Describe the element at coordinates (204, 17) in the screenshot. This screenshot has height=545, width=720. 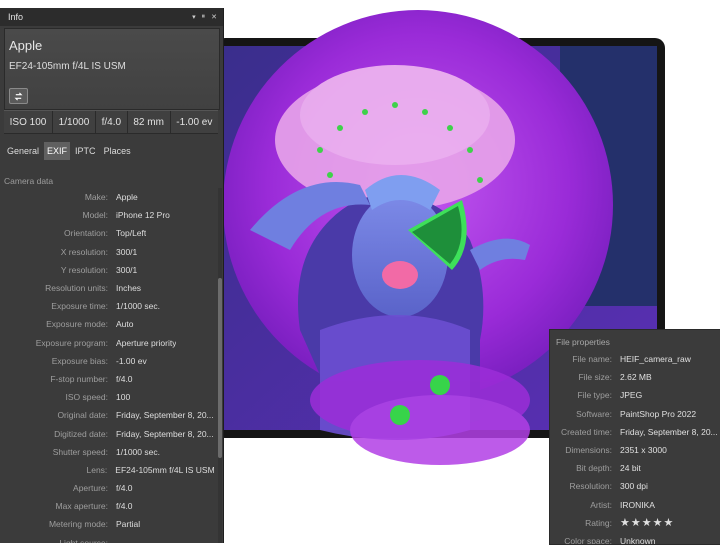
I see `pin-icon: ⏸` at that location.